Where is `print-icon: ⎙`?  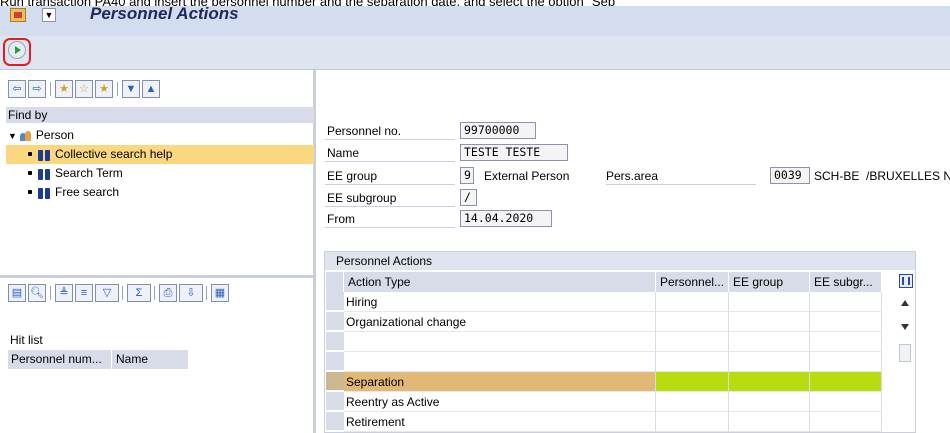 print-icon: ⎙ is located at coordinates (168, 293).